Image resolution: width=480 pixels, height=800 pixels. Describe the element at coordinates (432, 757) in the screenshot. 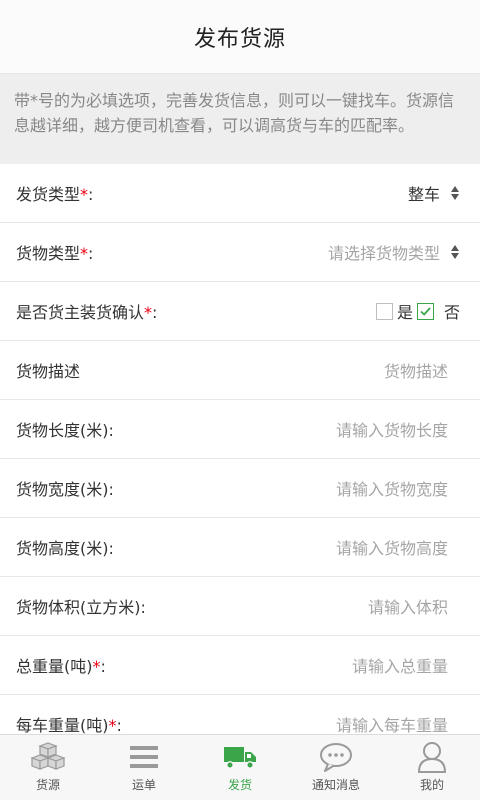

I see `user-icon` at that location.